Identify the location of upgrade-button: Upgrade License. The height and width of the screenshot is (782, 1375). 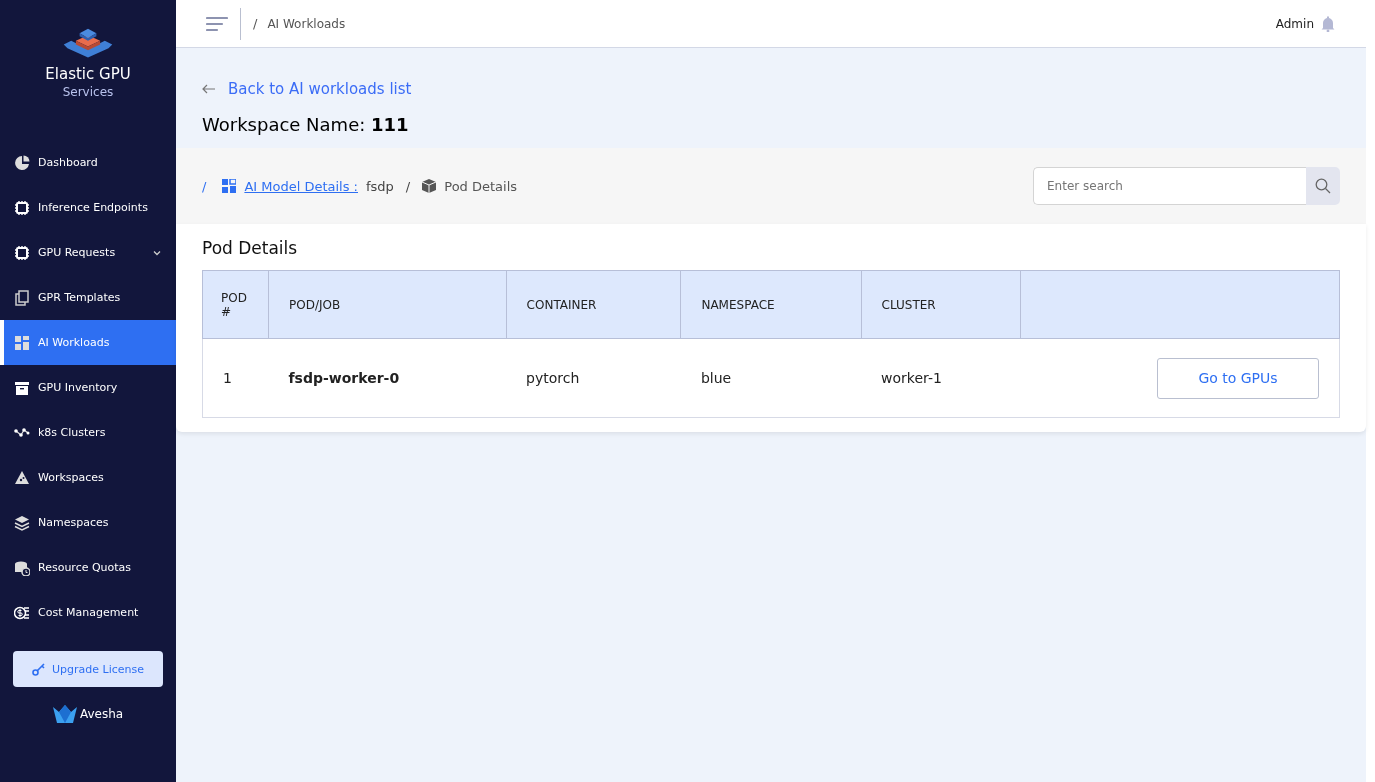
(88, 669).